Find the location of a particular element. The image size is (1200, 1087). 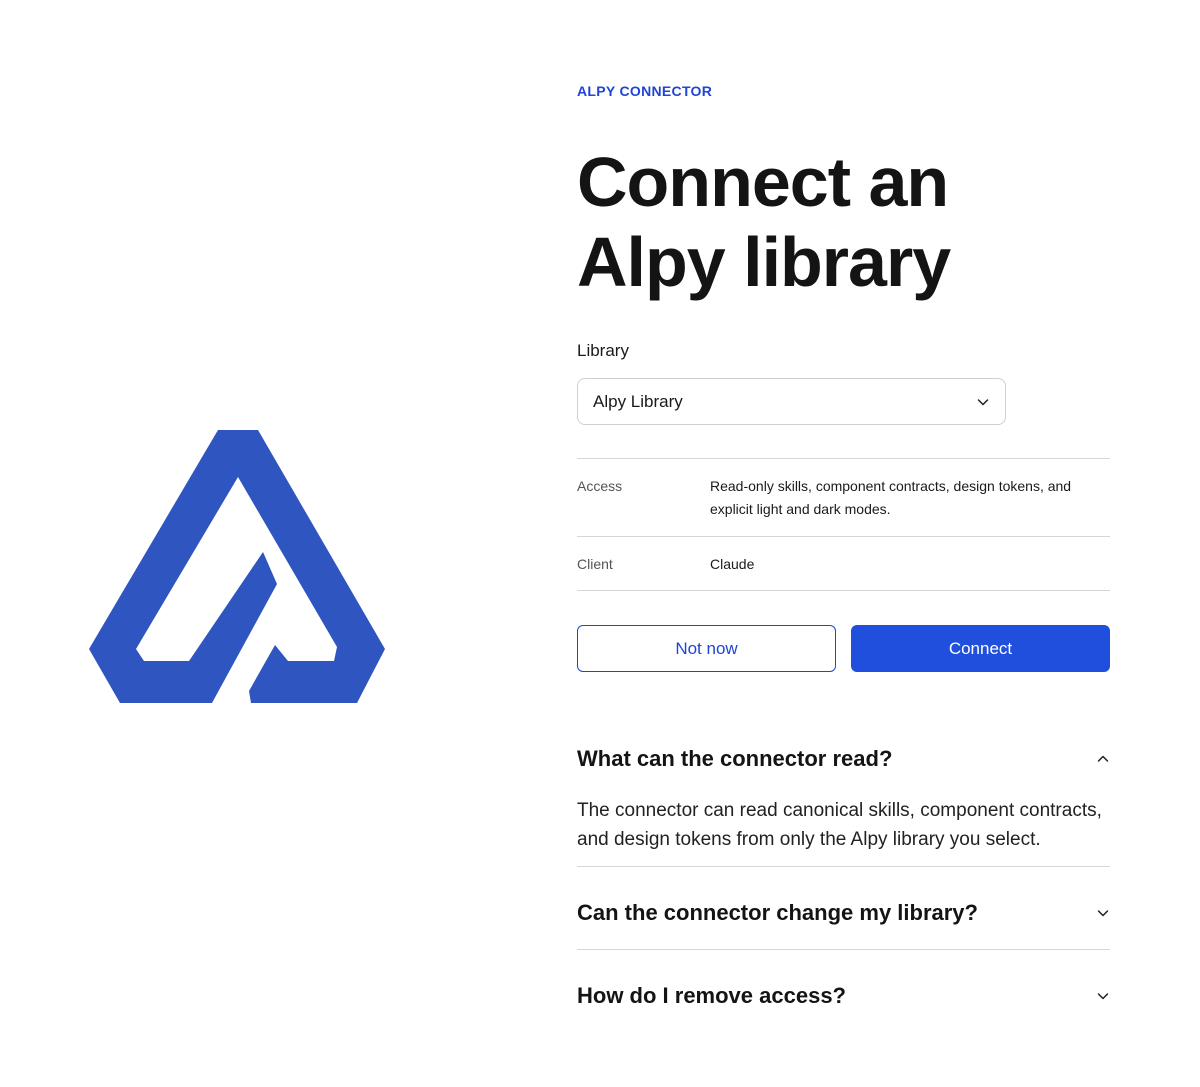

title-line-1: Connect an is located at coordinates (763, 182).